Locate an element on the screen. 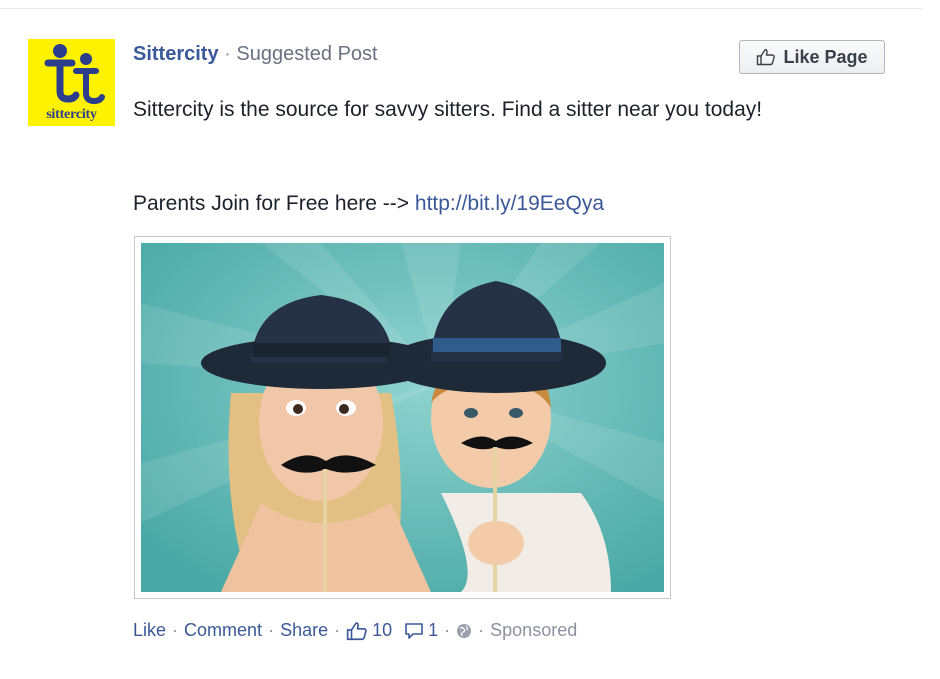 The width and height of the screenshot is (940, 679). like-link: Like is located at coordinates (149, 630).